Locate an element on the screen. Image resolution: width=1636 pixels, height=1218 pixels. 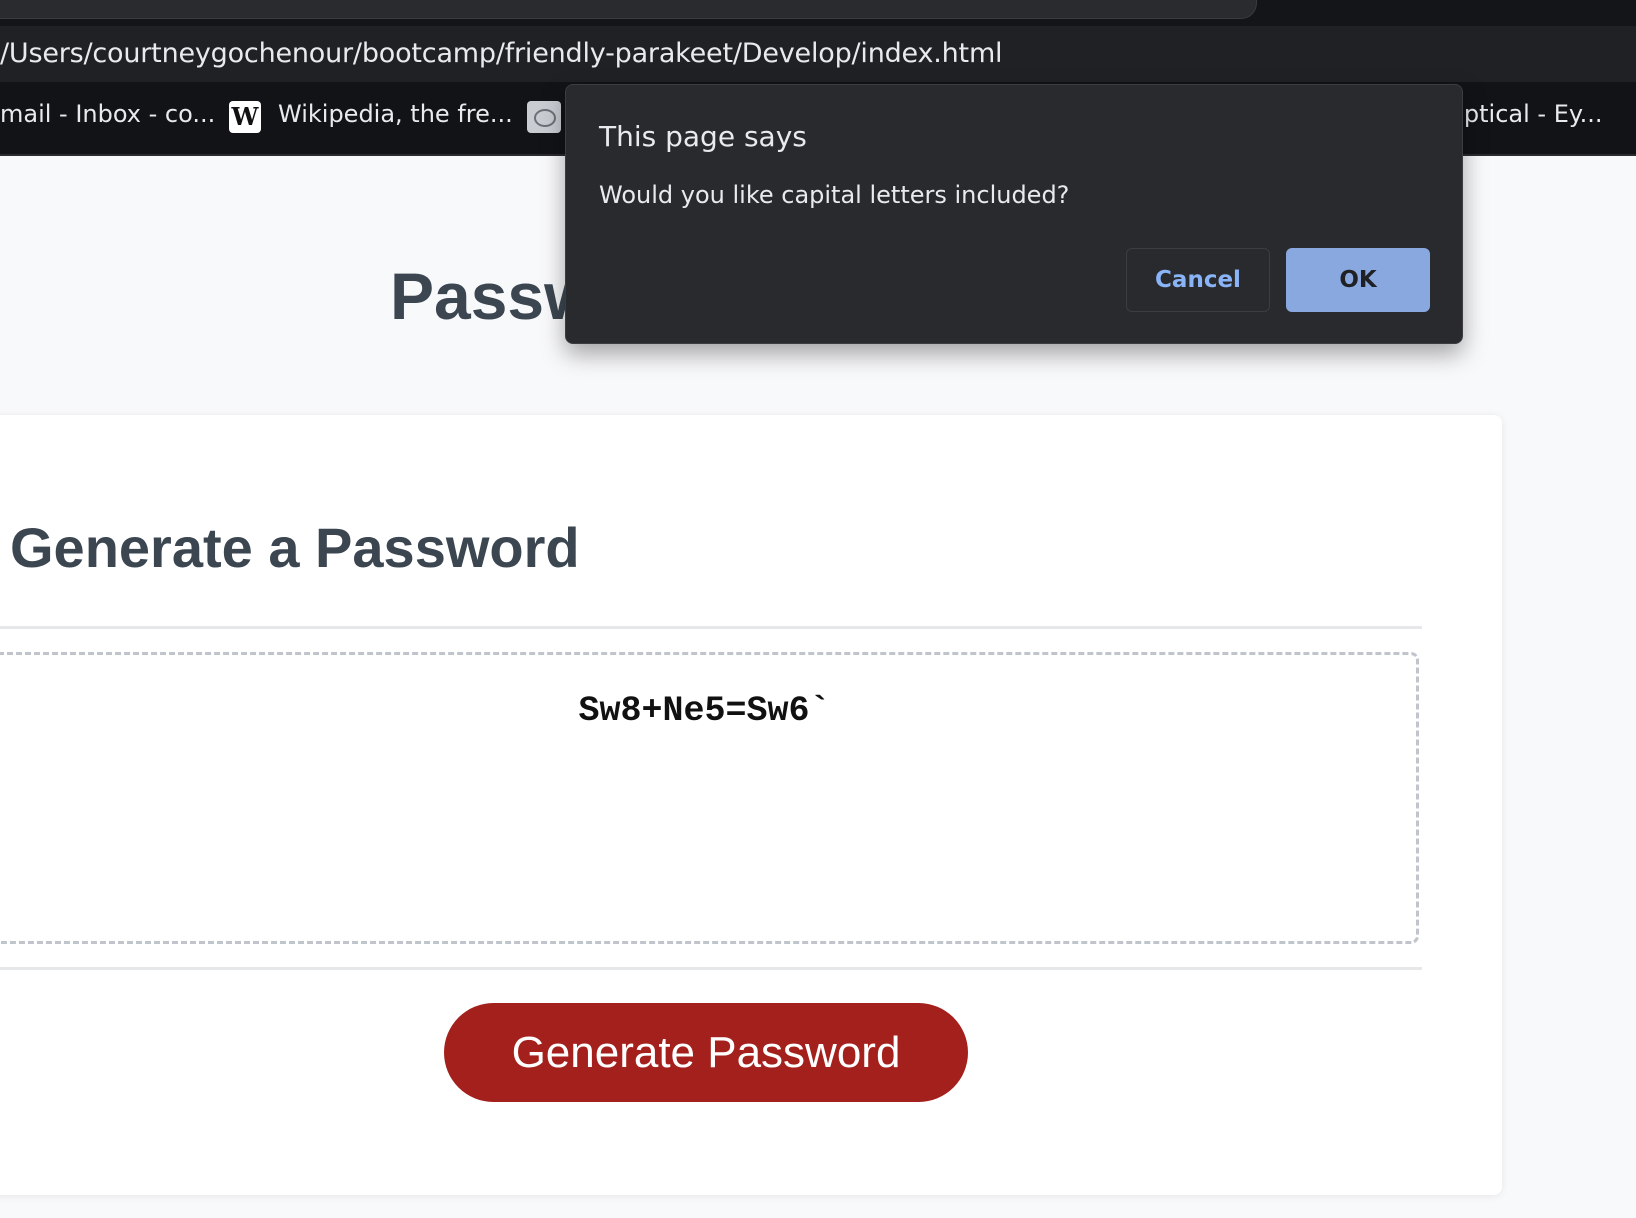
globe-icon is located at coordinates (544, 117).